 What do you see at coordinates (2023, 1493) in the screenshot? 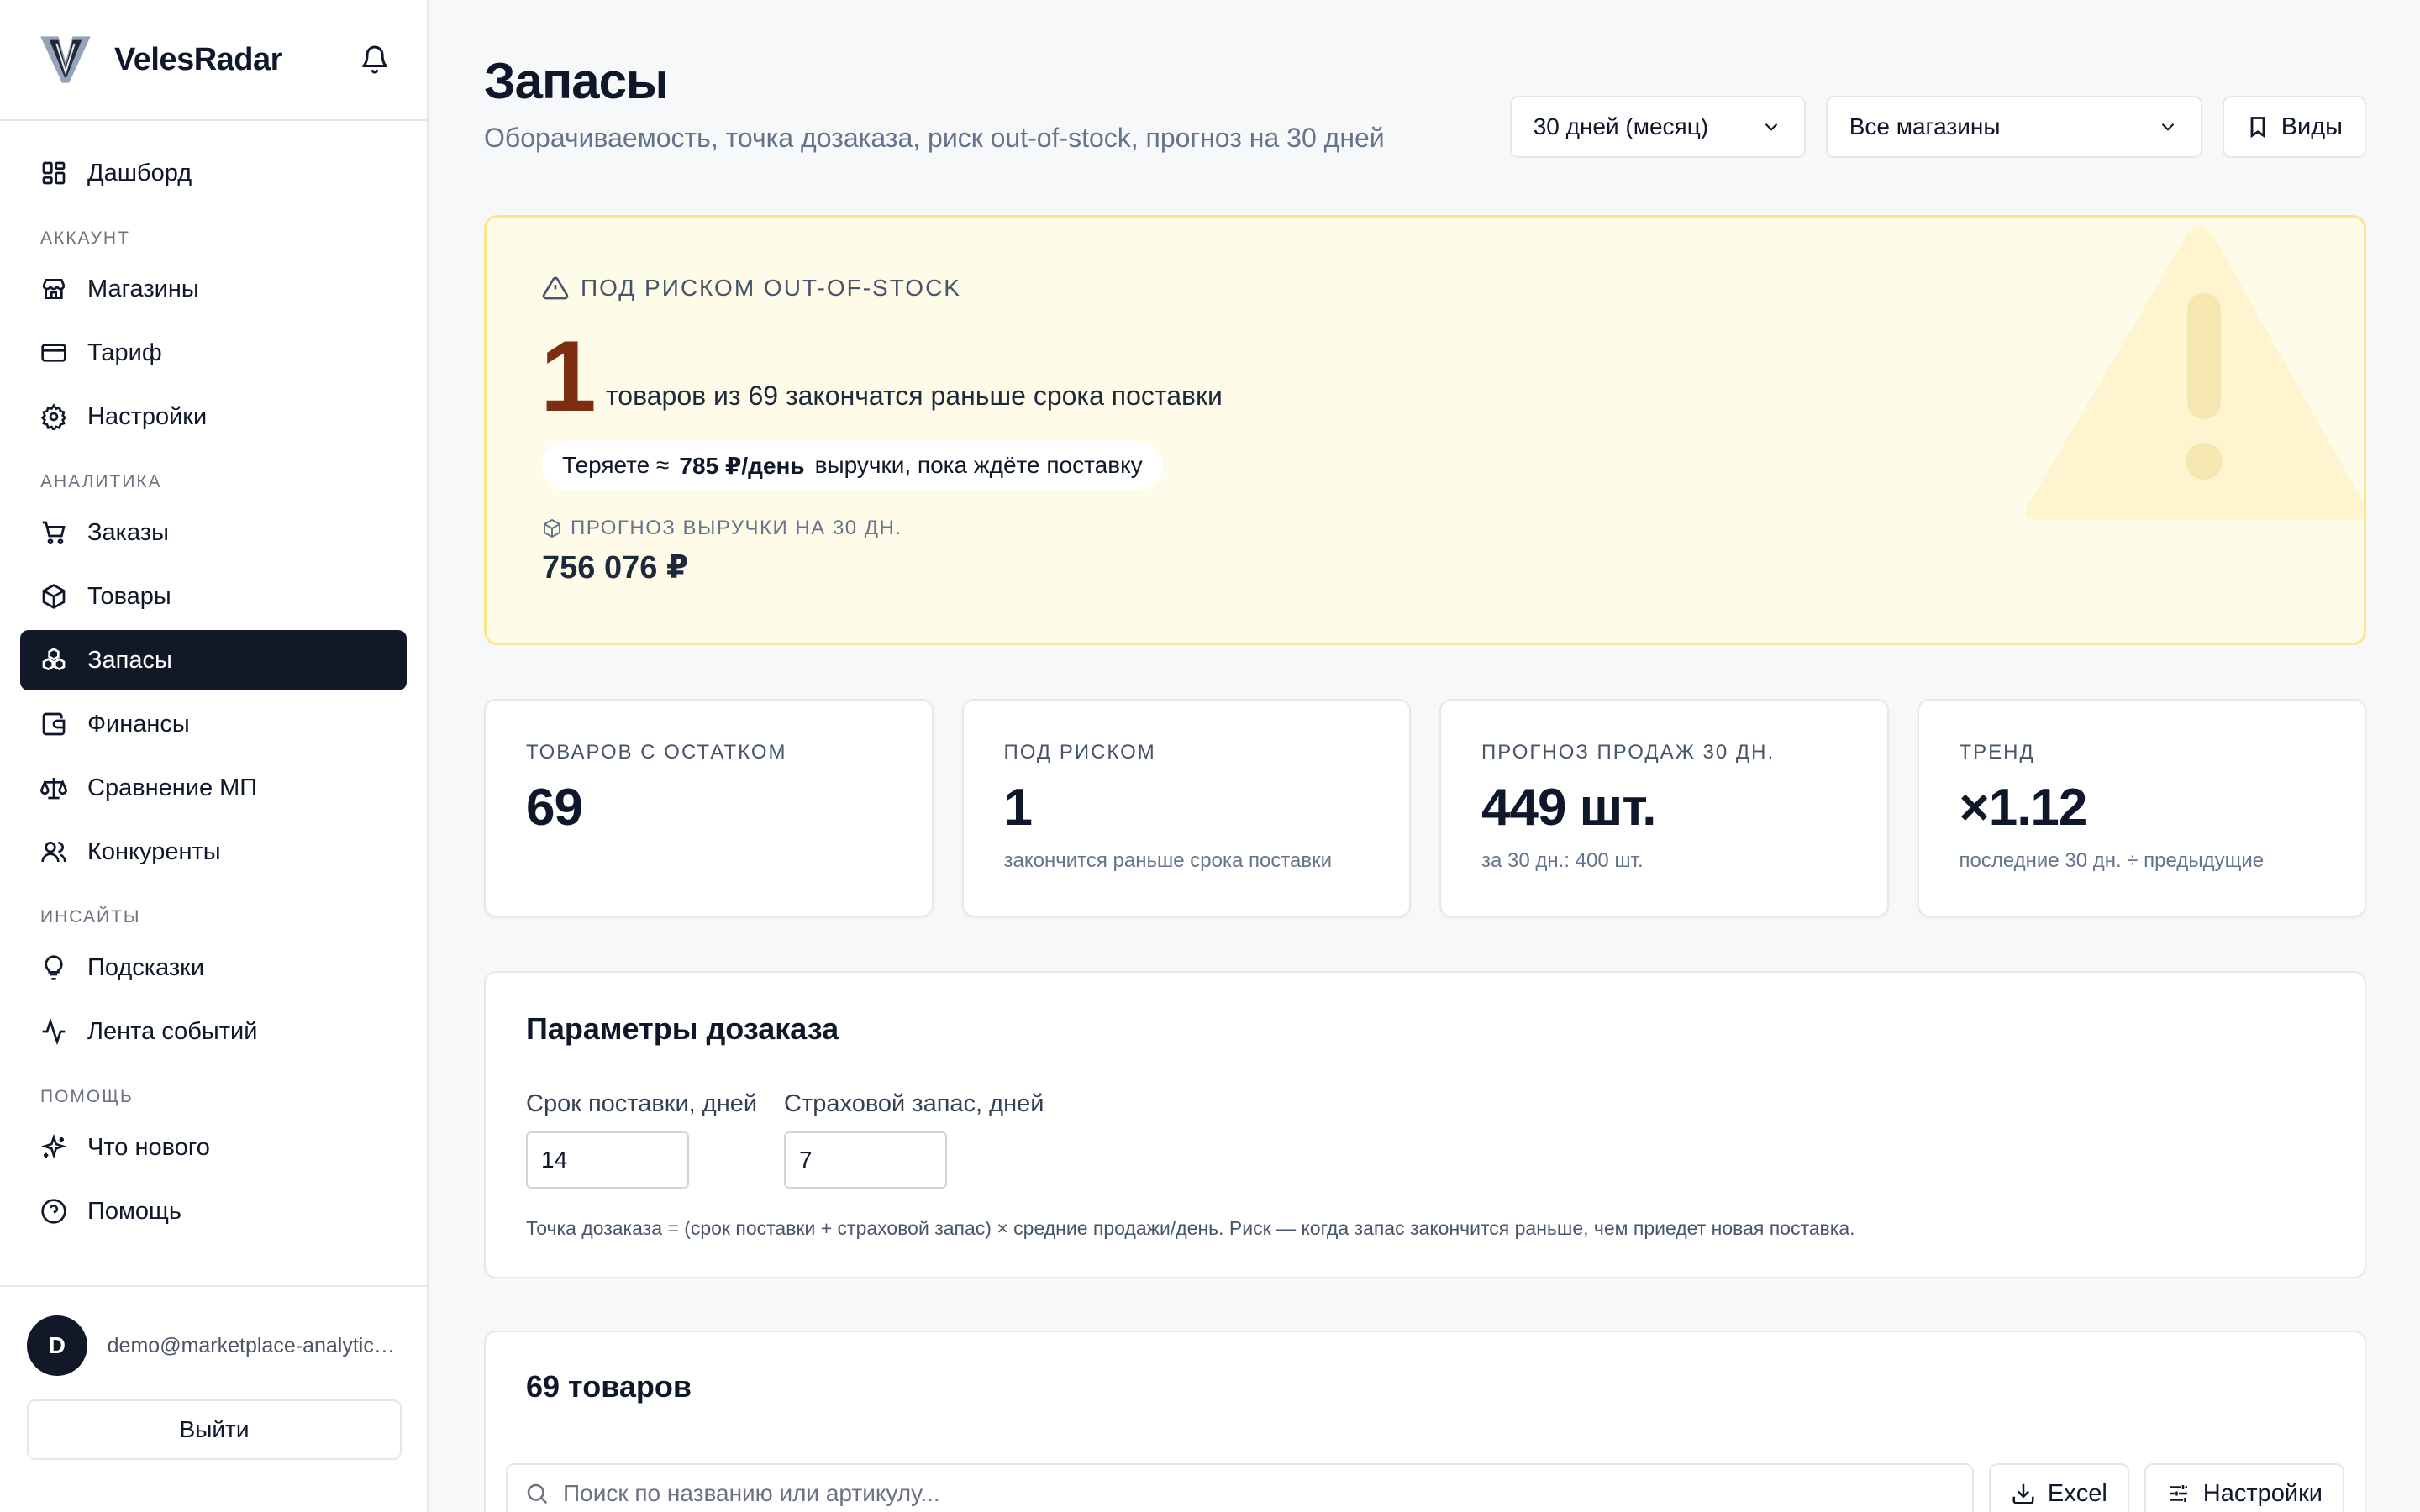
I see `download-icon` at bounding box center [2023, 1493].